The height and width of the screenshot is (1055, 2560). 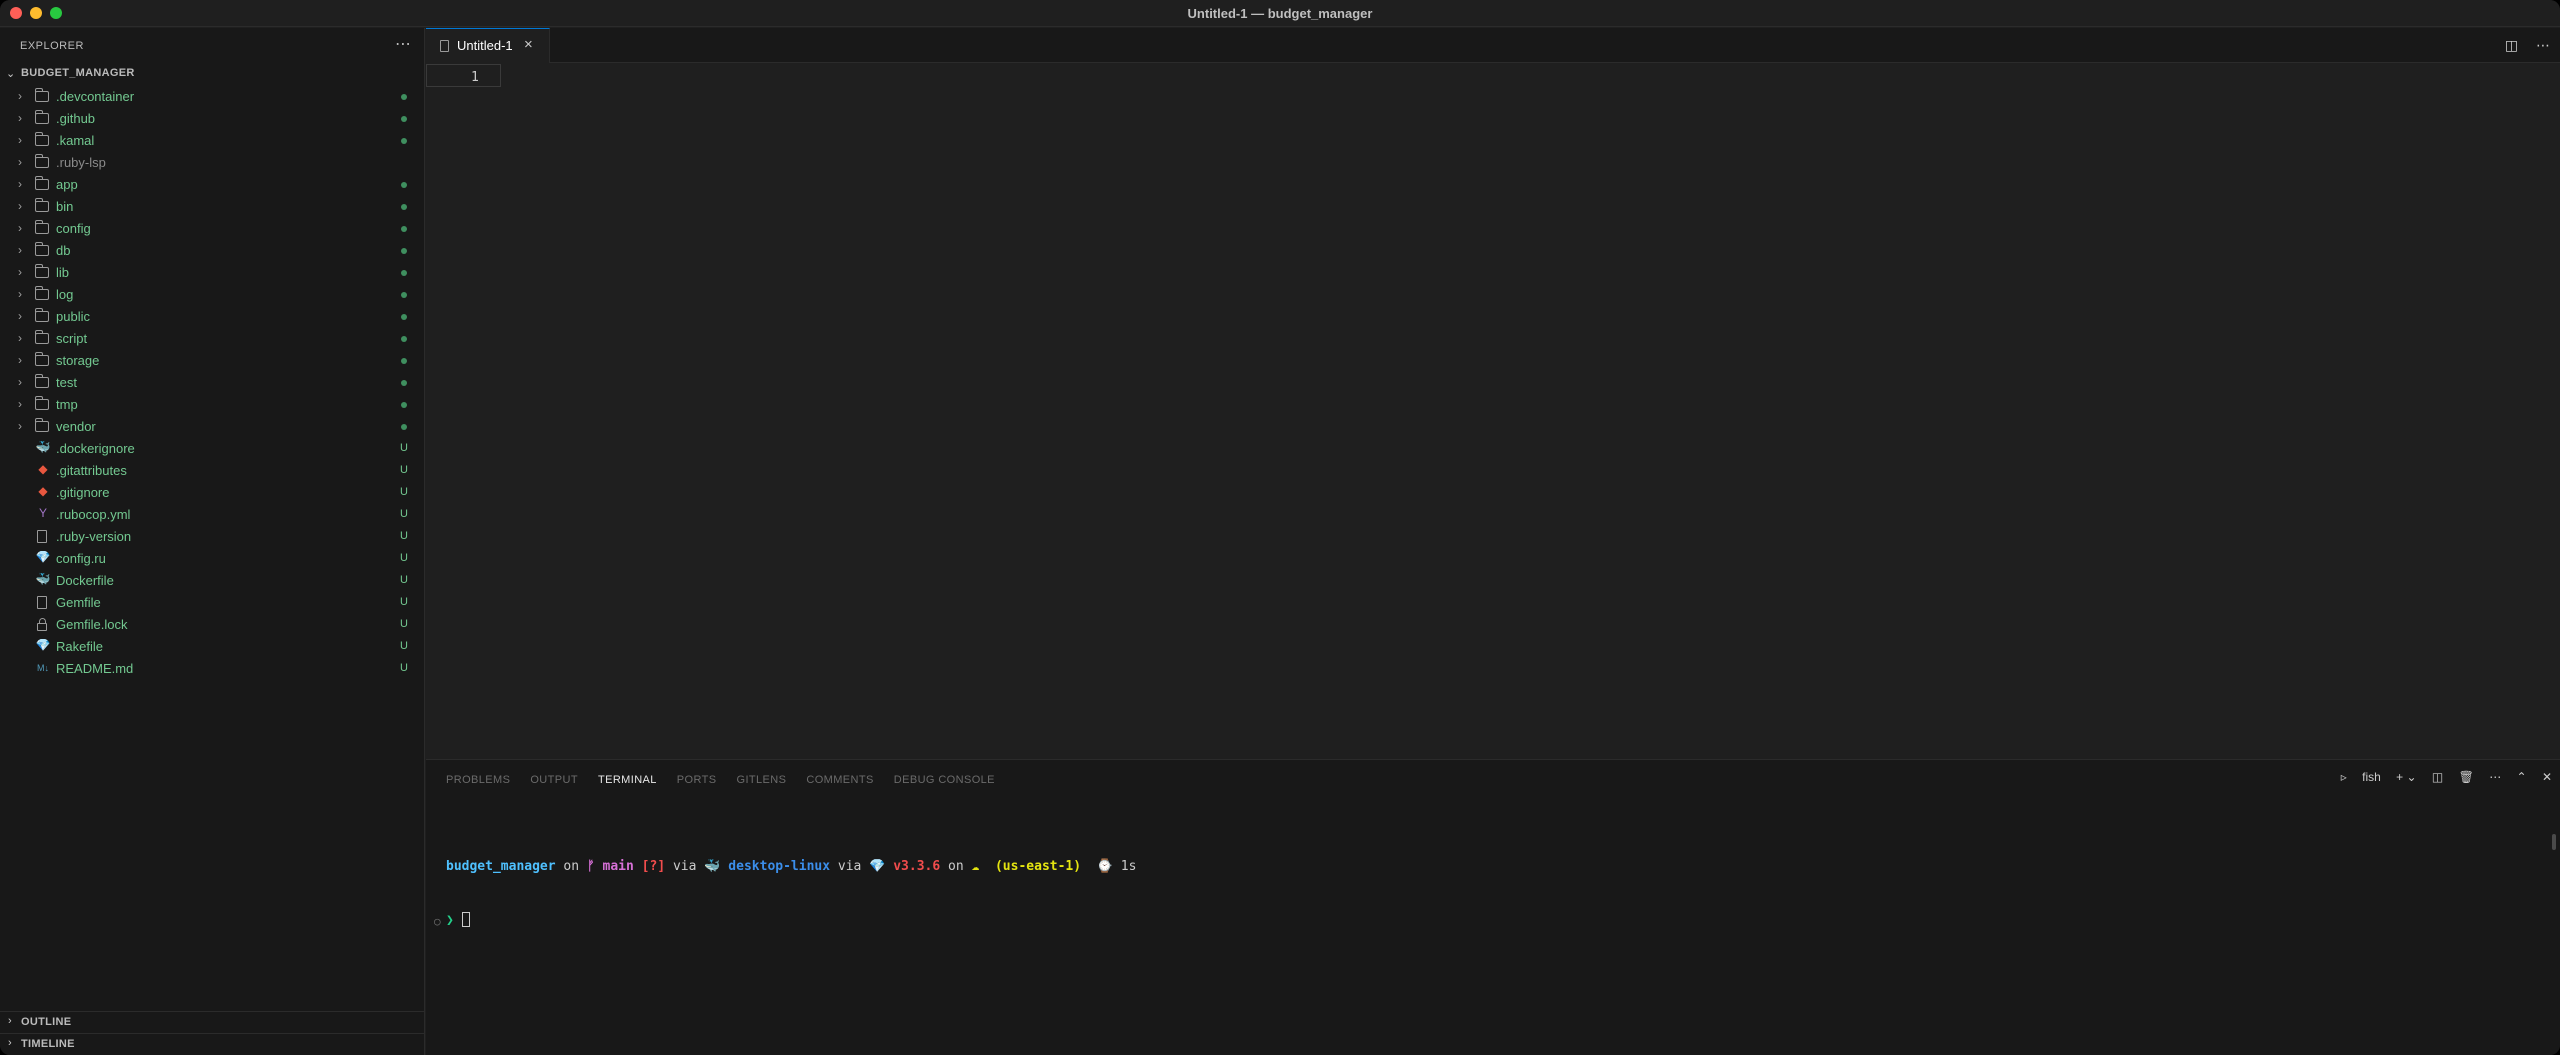 What do you see at coordinates (478, 780) in the screenshot?
I see `tab-problems: PROBLEMS` at bounding box center [478, 780].